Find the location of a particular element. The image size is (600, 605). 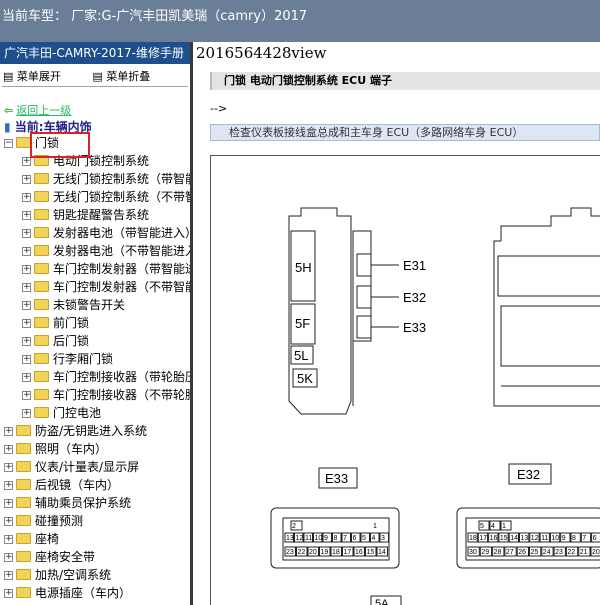

tree-item: + 电源插座（车内） is located at coordinates (95, 593).